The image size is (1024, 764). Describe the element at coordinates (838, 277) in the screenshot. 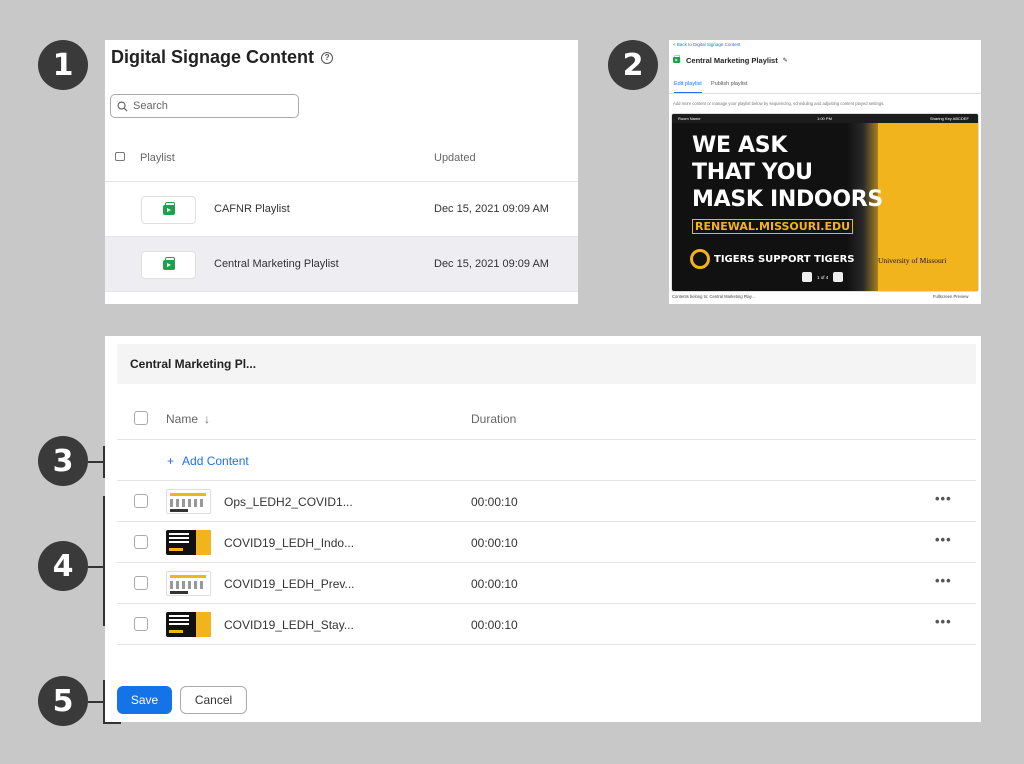

I see `next-page-button` at that location.